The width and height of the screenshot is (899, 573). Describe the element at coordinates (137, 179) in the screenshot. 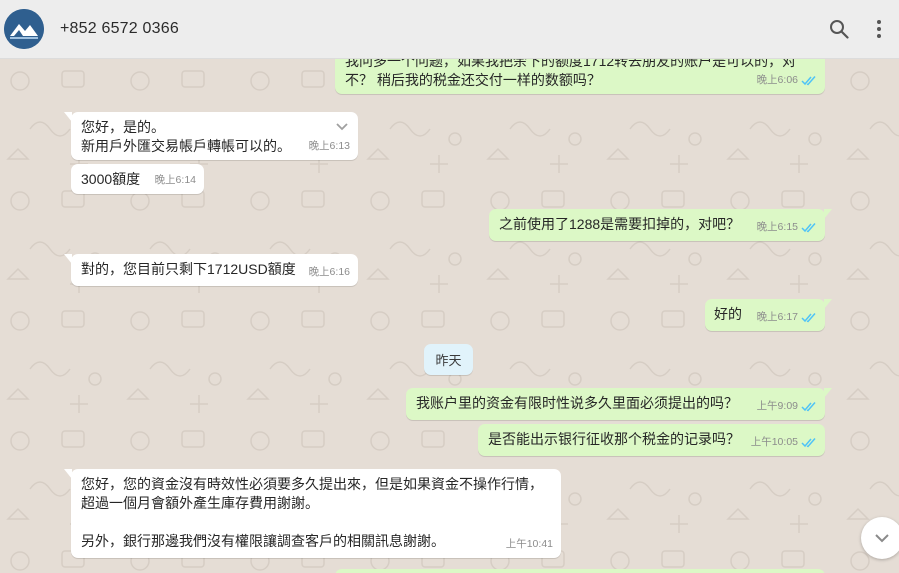

I see `message-bubble-incoming: 3000額度 晚上6:14` at that location.